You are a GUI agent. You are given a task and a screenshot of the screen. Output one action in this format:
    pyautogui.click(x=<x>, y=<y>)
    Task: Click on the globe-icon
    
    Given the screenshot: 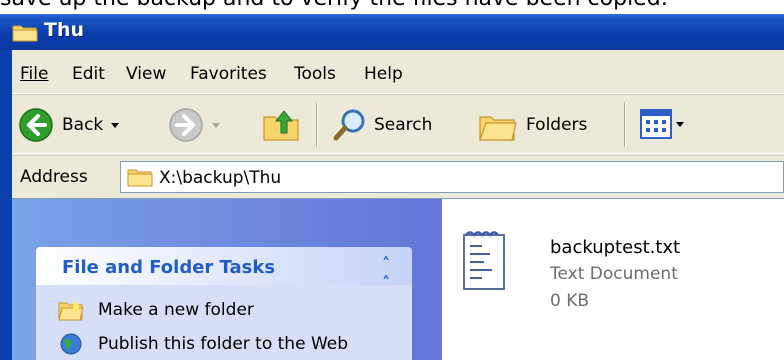 What is the action you would take?
    pyautogui.click(x=71, y=344)
    